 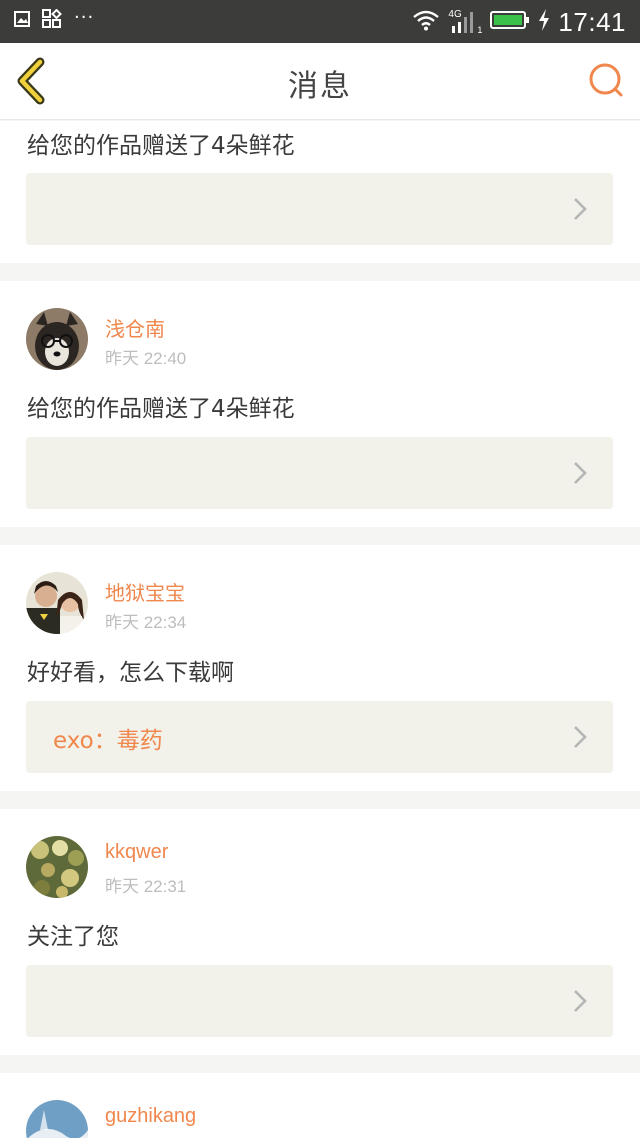 What do you see at coordinates (130, 673) in the screenshot?
I see `message-text: 好好看，怎么下载啊` at bounding box center [130, 673].